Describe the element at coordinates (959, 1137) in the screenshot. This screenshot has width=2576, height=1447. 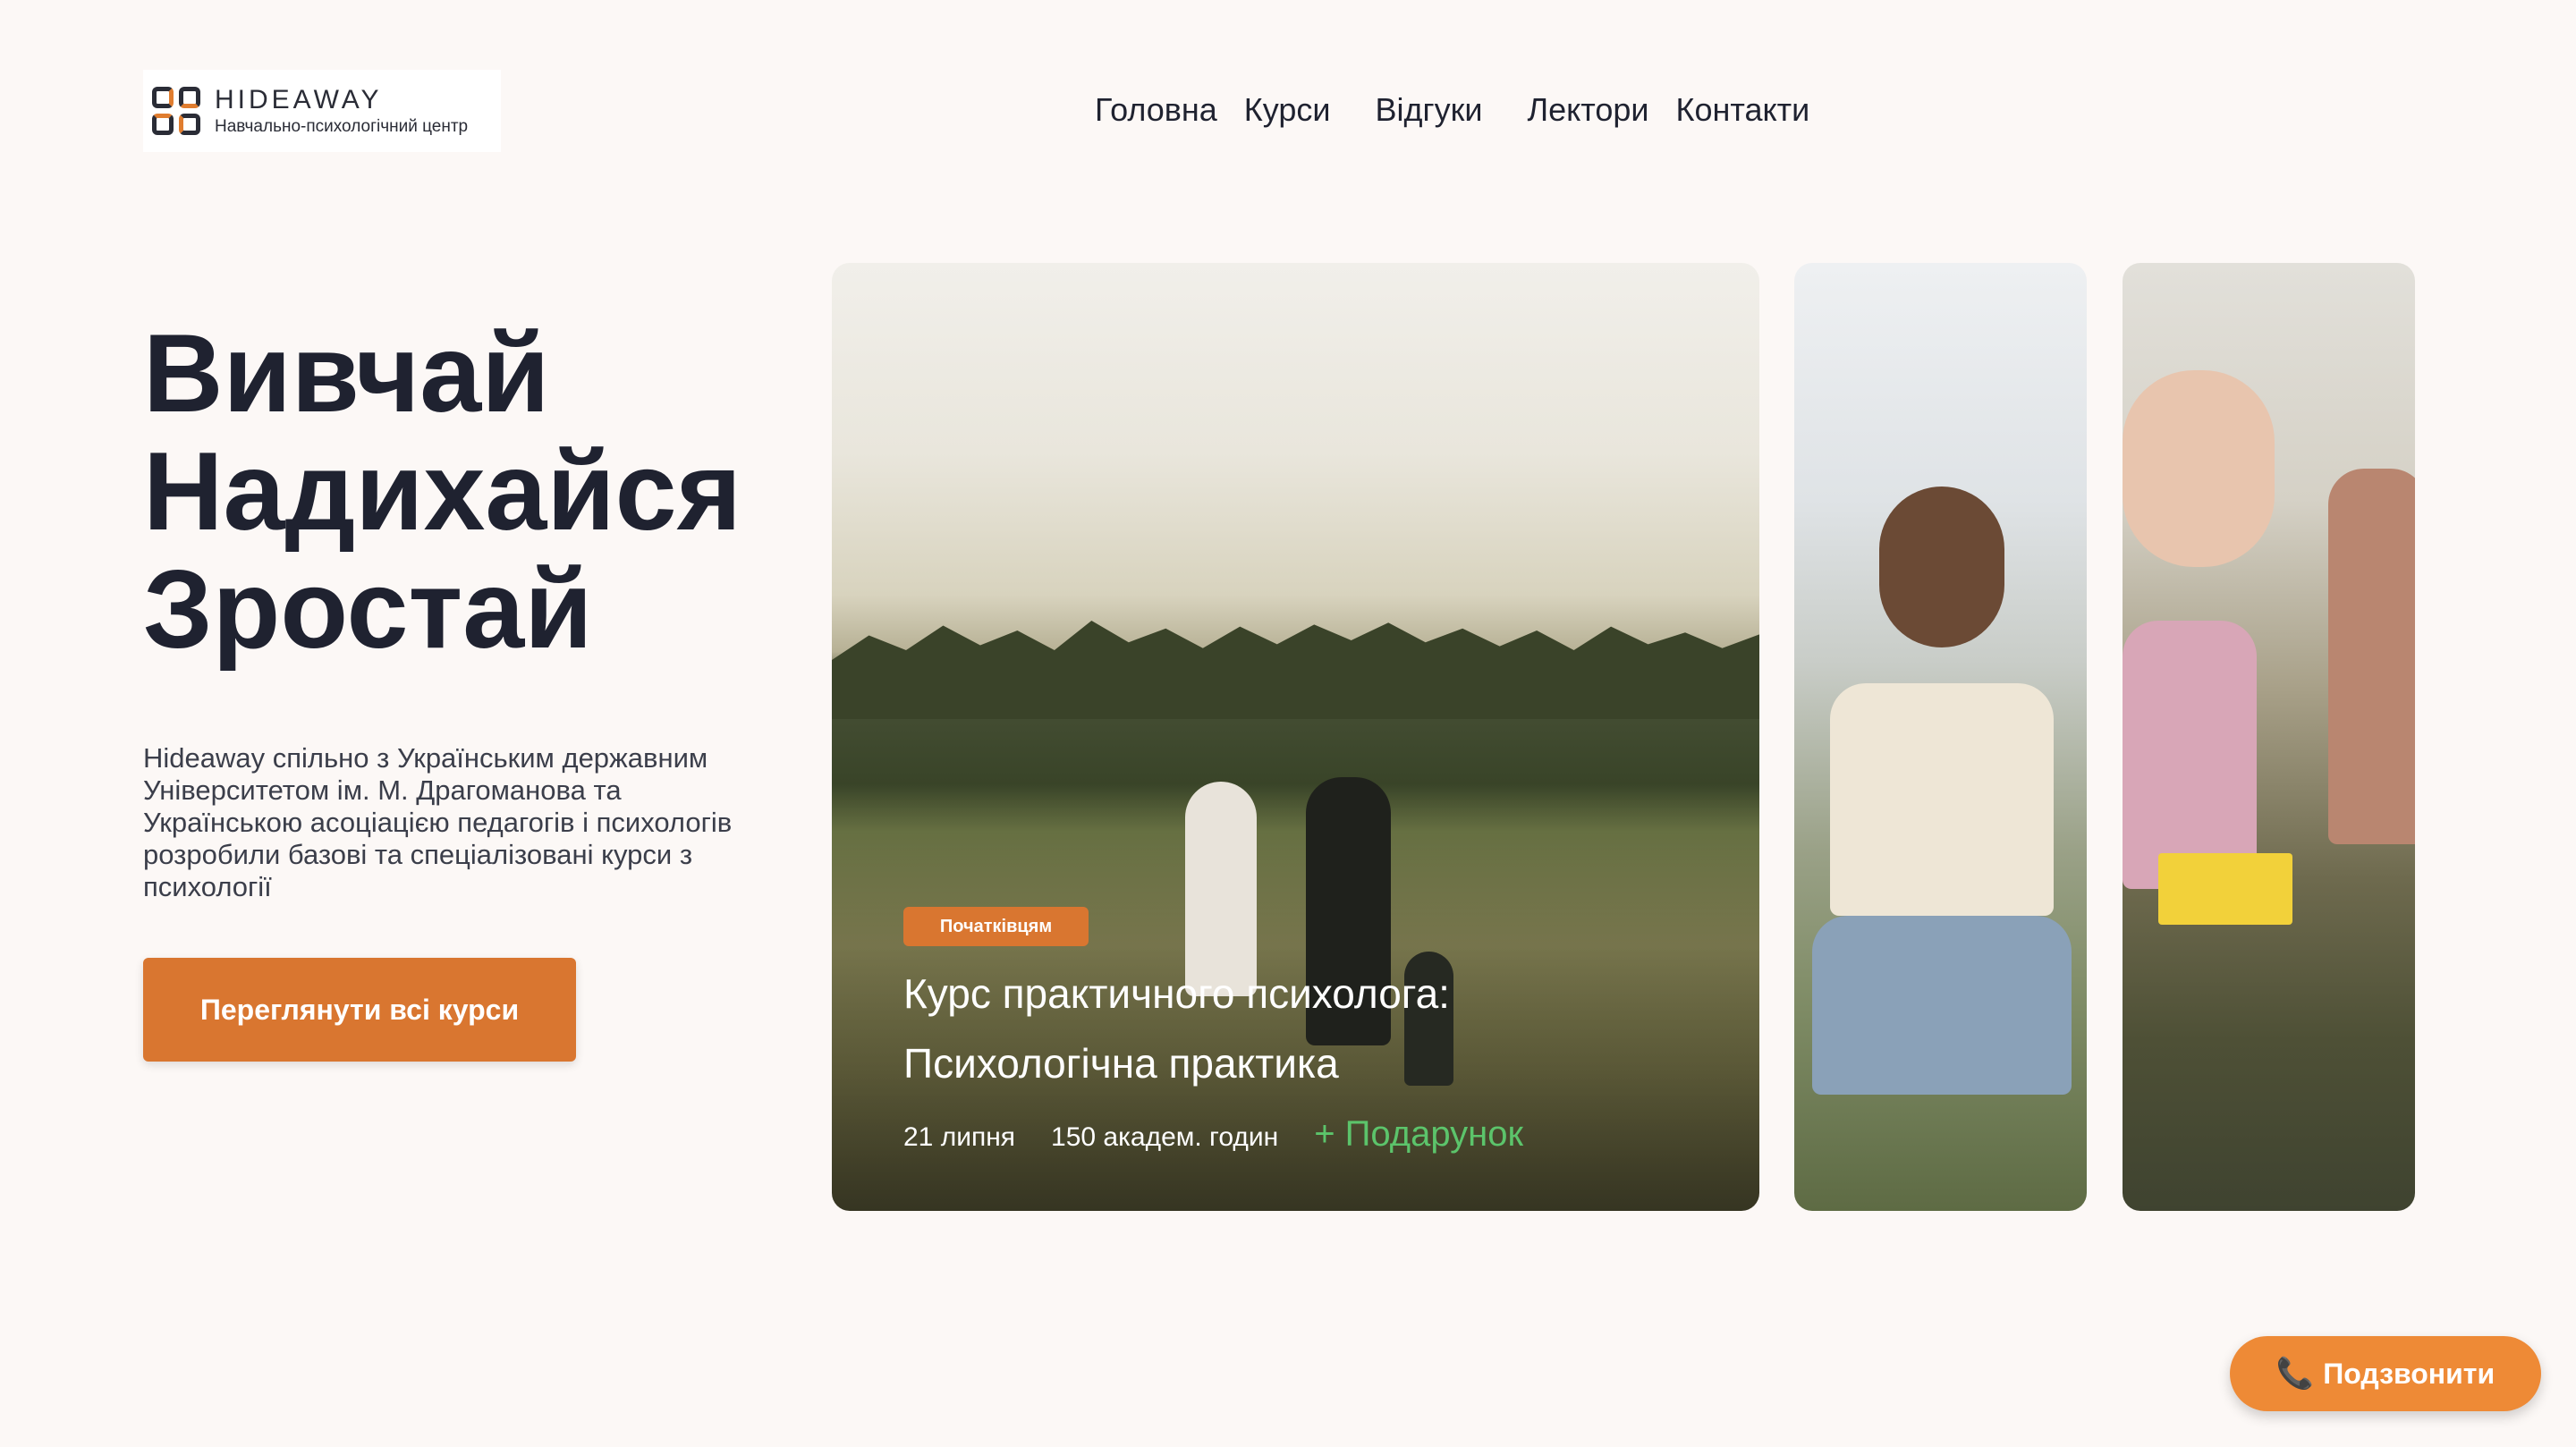
I see `course-date: 21 липня` at that location.